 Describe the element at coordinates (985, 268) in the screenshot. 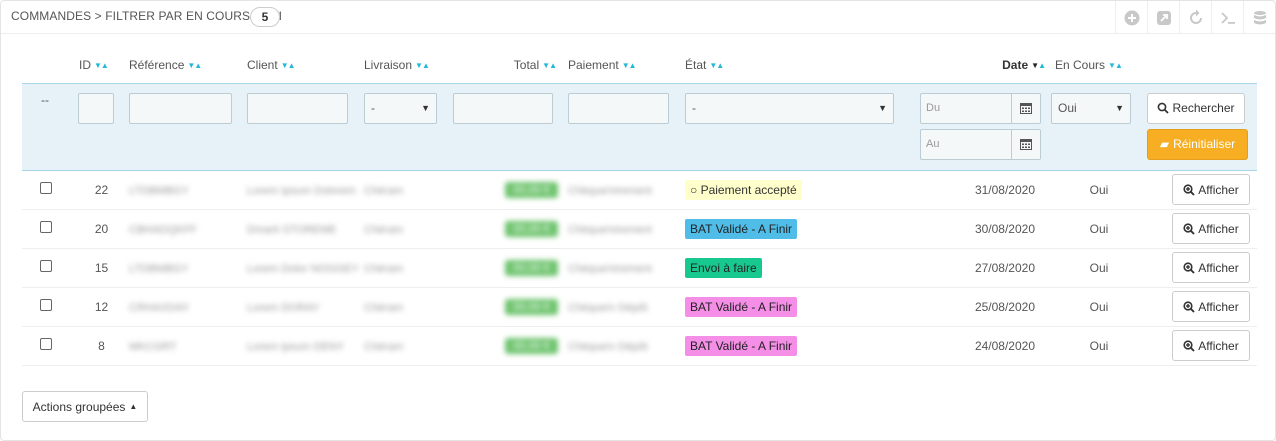

I see `order-date: 27/08/2020` at that location.